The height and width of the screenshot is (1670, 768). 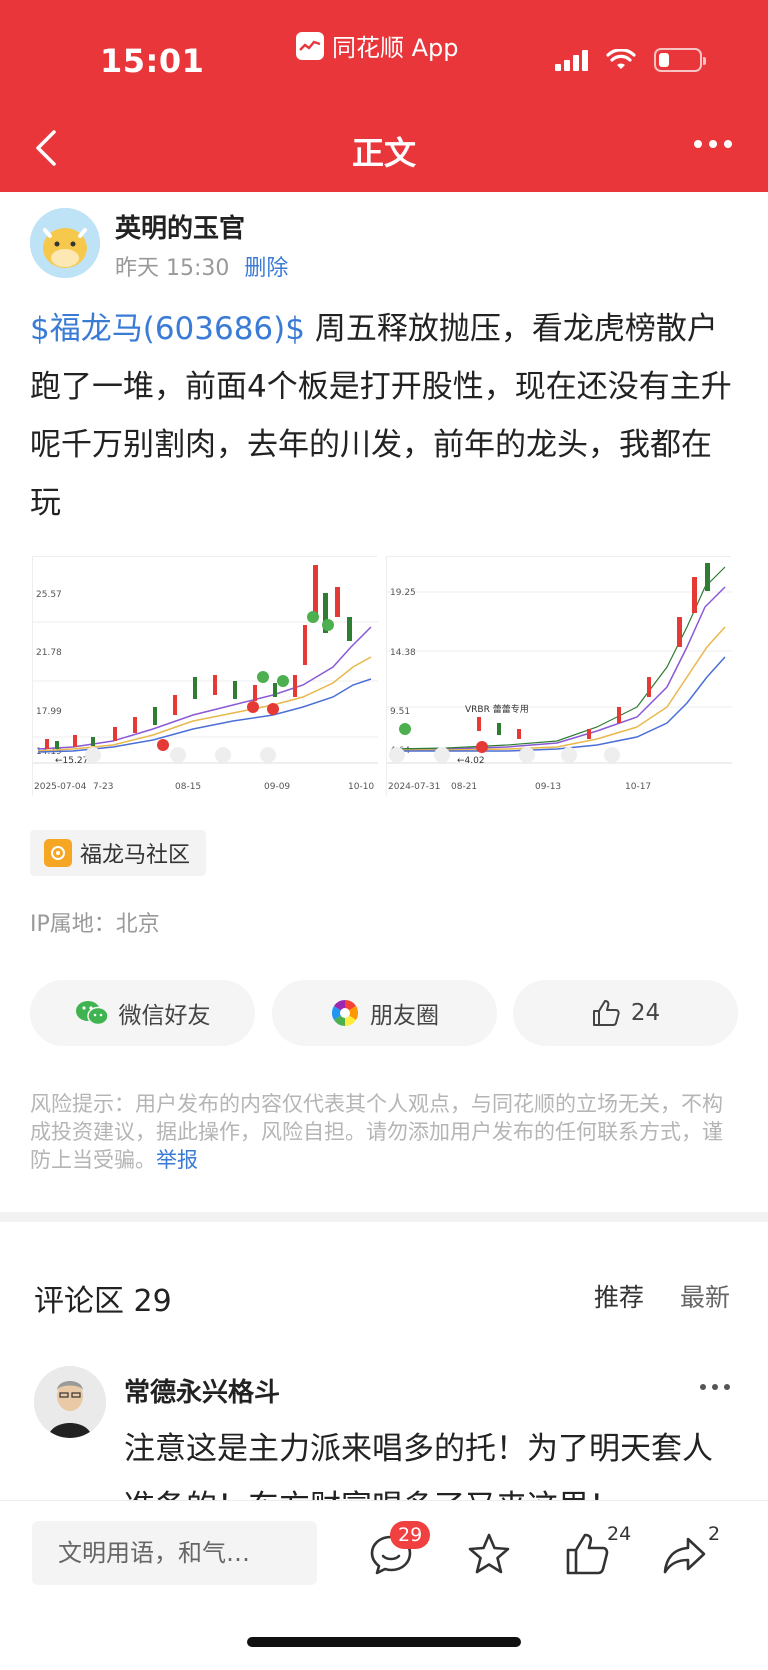 I want to click on post-meta: 昨天 15:30 删除, so click(x=201, y=266).